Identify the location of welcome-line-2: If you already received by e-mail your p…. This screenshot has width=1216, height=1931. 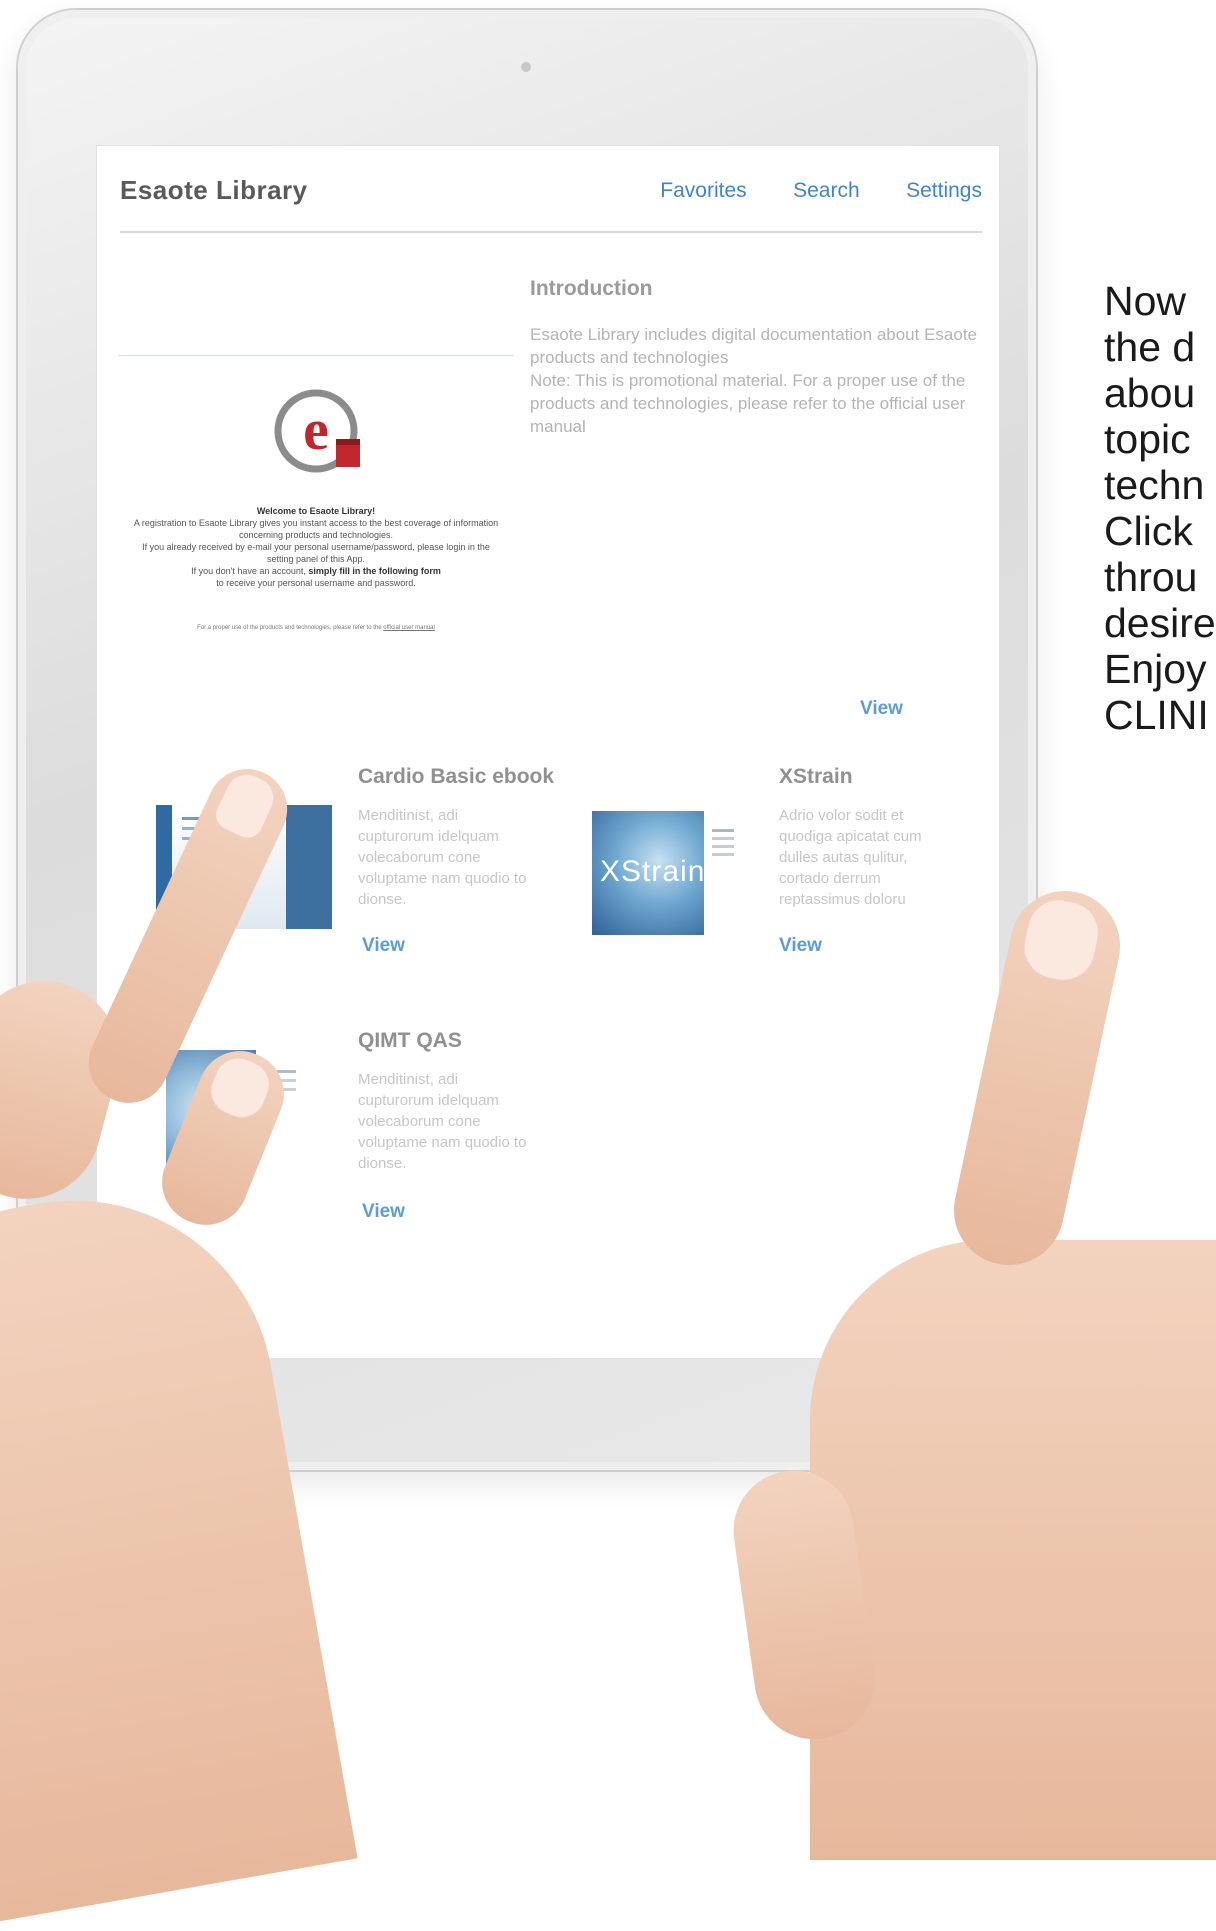
(316, 553).